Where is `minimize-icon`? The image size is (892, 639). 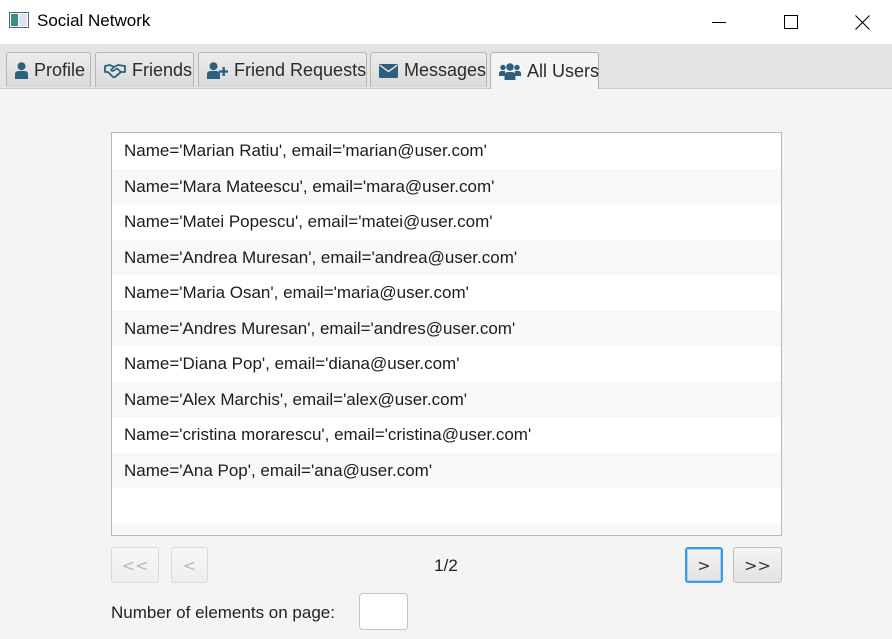 minimize-icon is located at coordinates (719, 22).